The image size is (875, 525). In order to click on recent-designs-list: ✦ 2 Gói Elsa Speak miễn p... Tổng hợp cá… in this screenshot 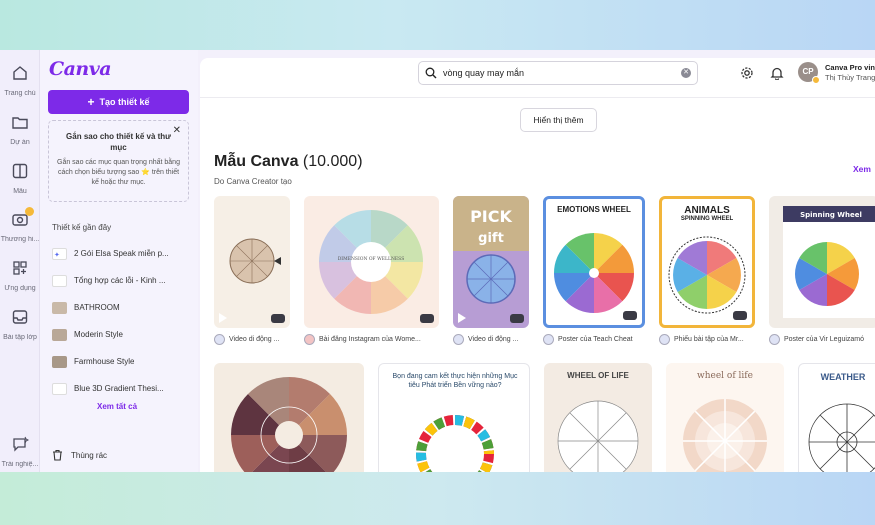, I will do `click(122, 321)`.